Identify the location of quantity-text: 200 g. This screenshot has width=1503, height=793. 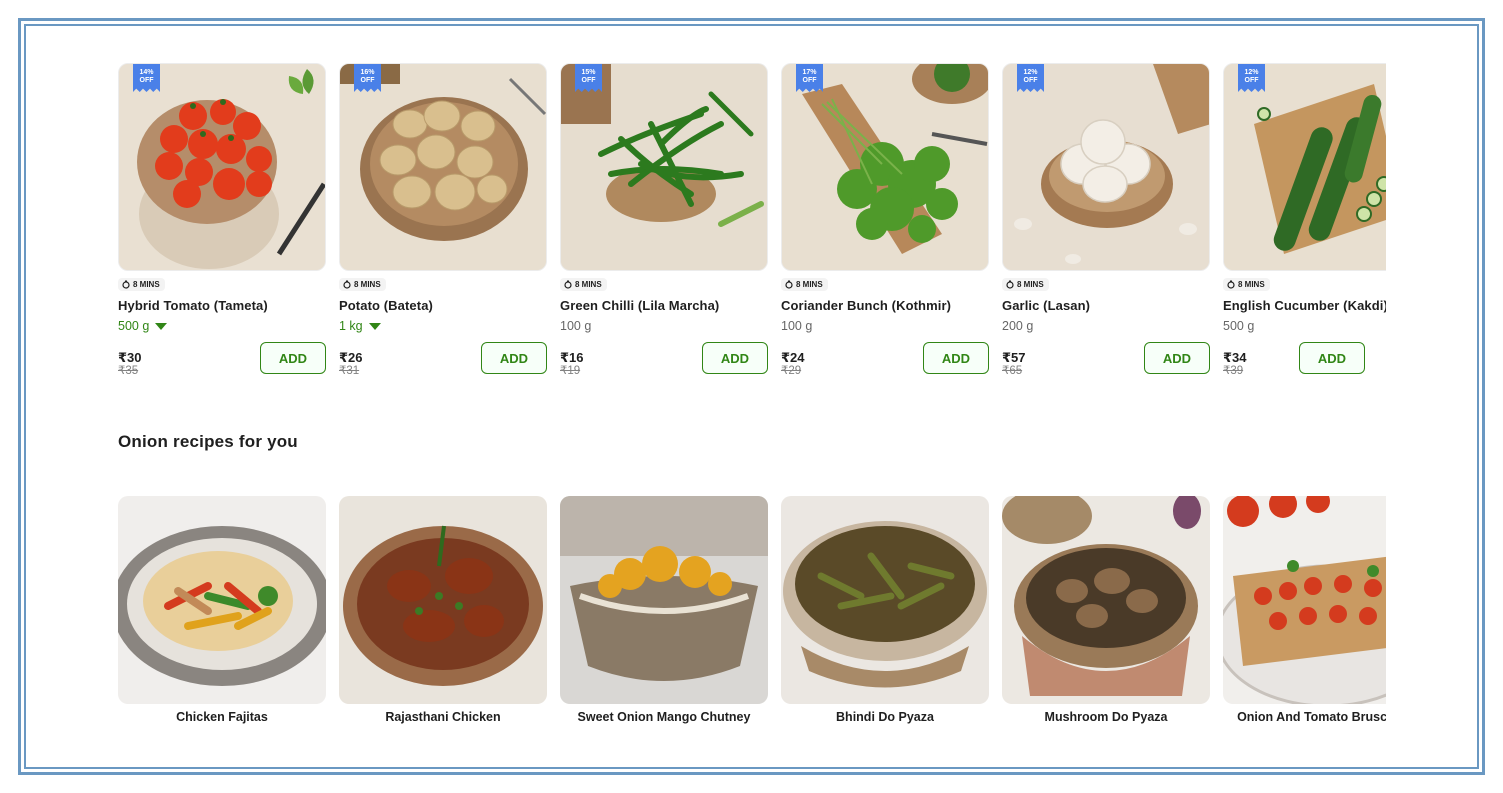
(1018, 326).